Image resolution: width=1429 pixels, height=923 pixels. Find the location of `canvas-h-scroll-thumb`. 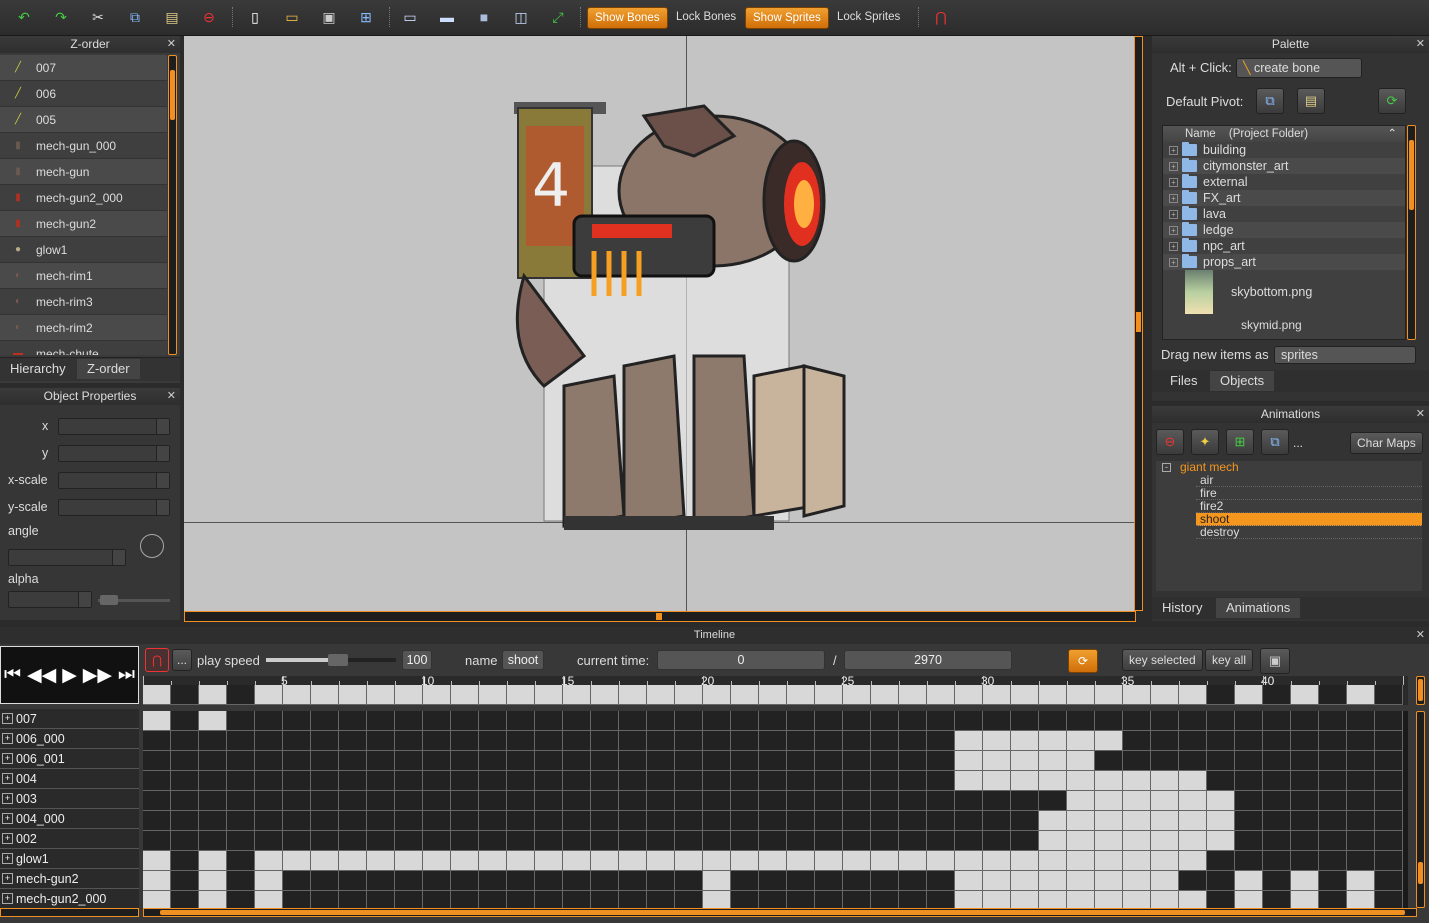

canvas-h-scroll-thumb is located at coordinates (659, 616).